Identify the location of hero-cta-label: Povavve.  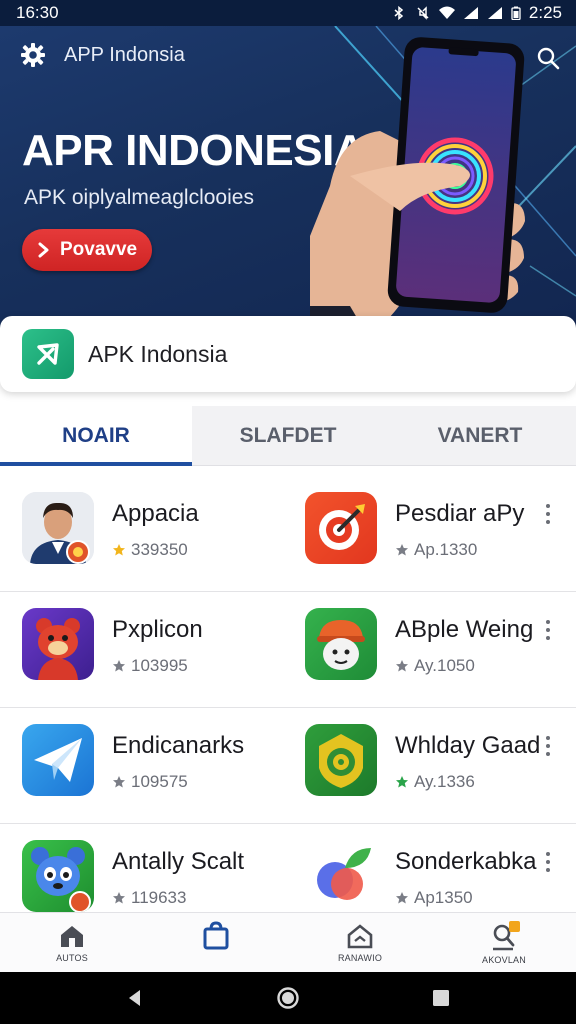
(99, 249).